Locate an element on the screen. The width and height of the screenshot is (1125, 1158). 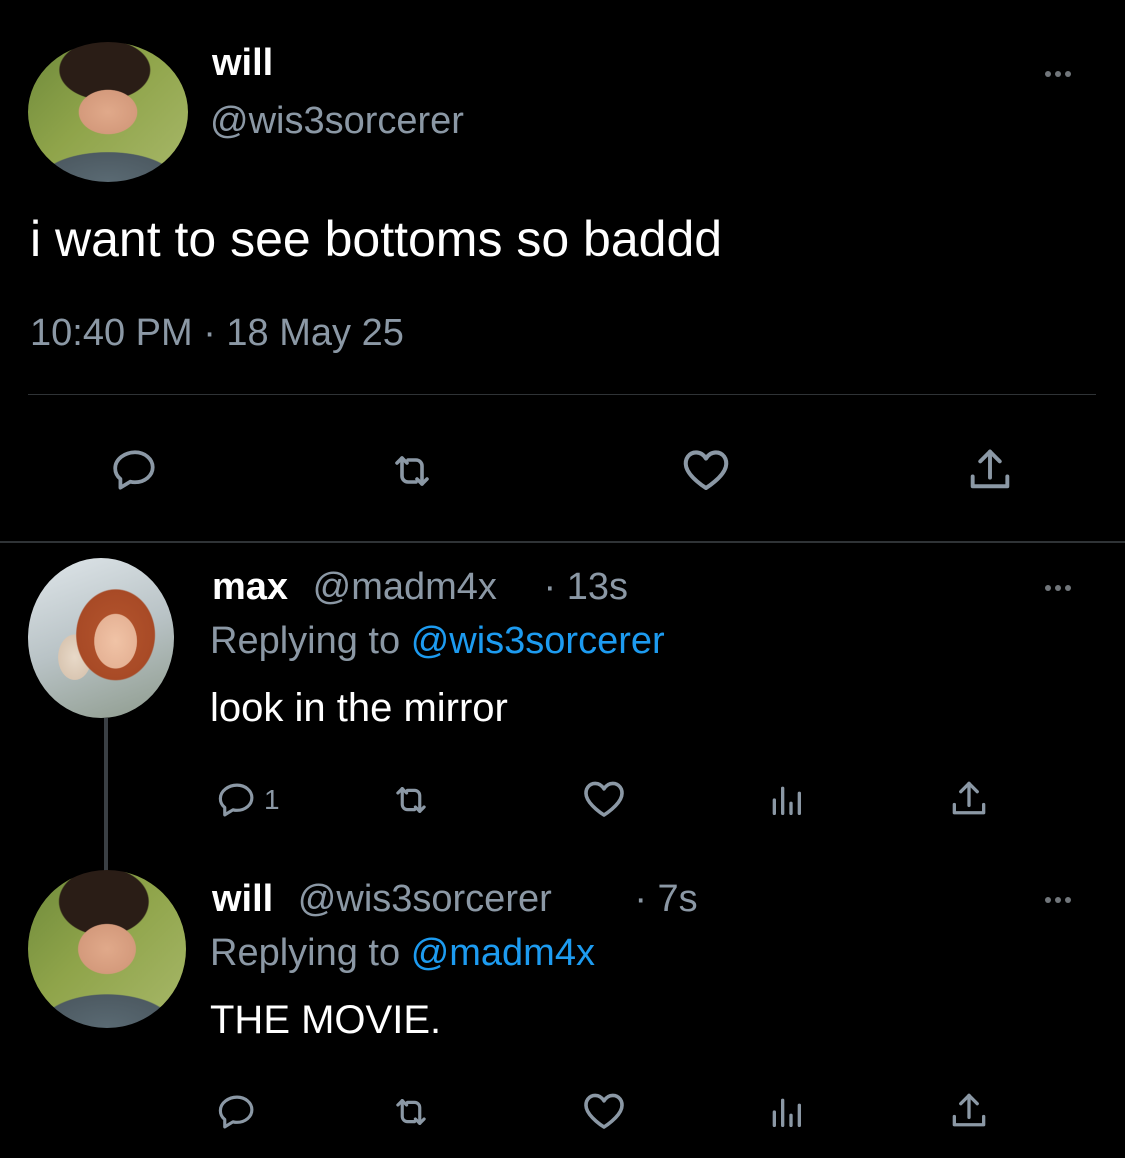
reply-count: 1 is located at coordinates (272, 799).